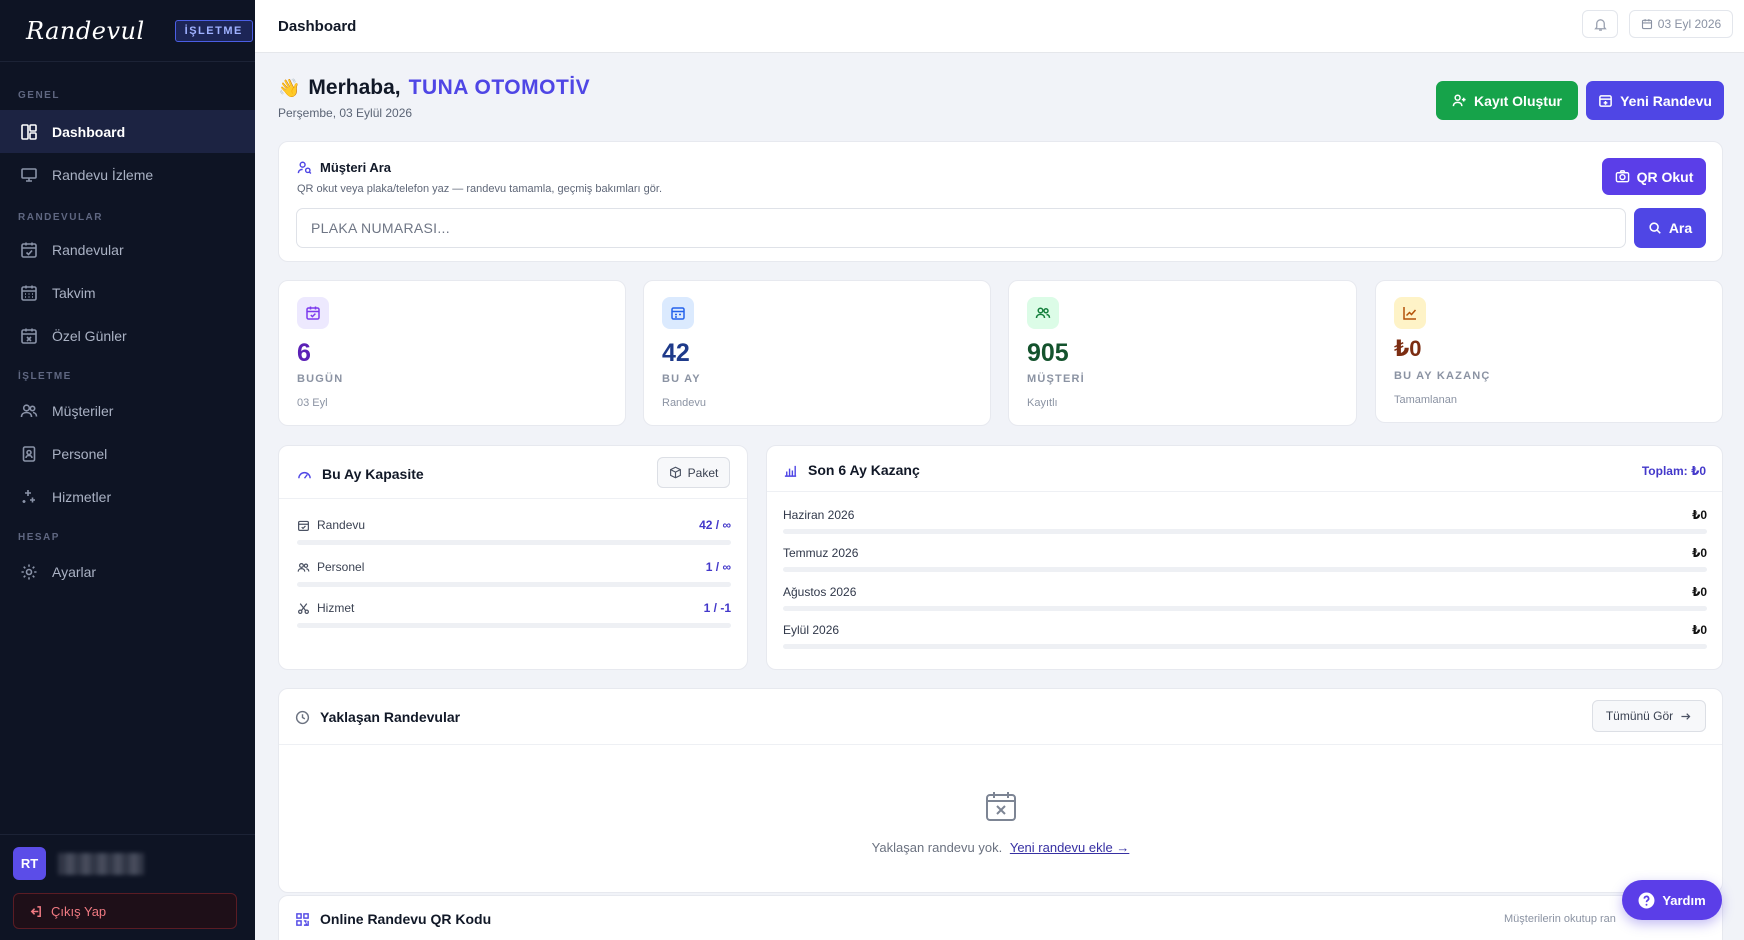  Describe the element at coordinates (356, 167) in the screenshot. I see `customer-search-title-text: Müşteri Ara` at that location.